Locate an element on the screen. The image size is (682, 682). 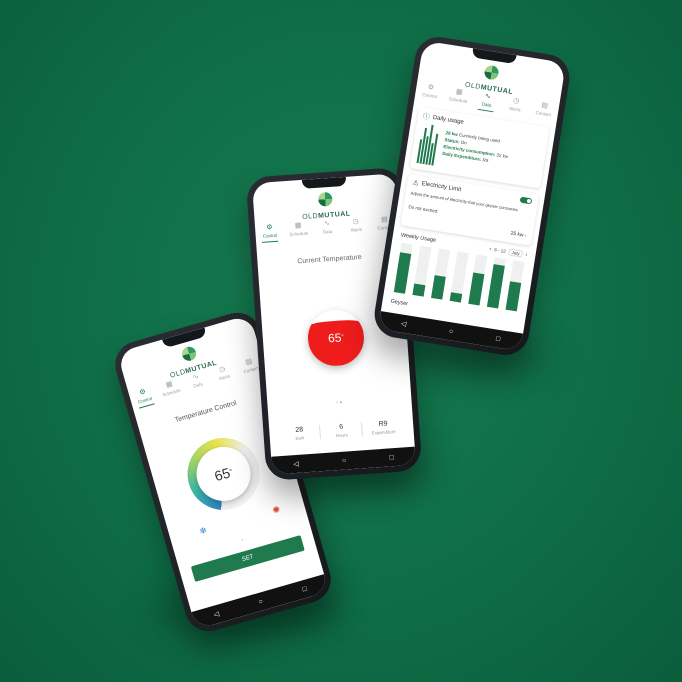
info-icon: ⓘ is located at coordinates (426, 117).